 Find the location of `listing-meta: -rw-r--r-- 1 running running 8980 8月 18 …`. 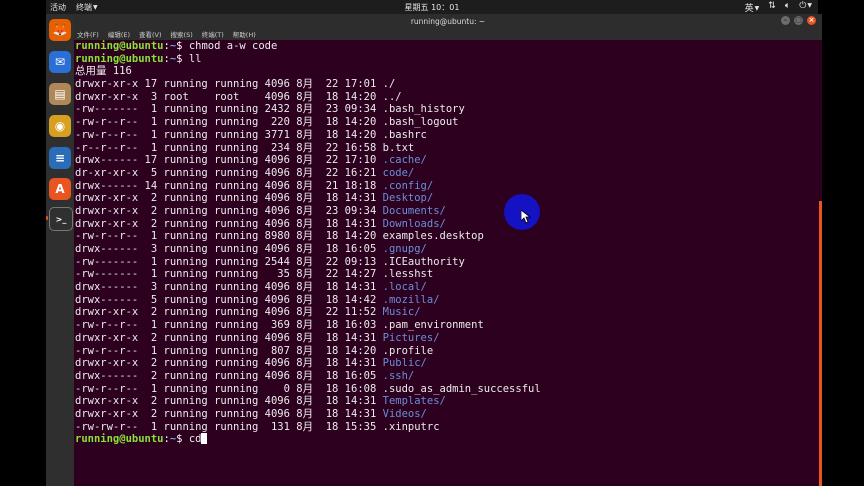

listing-meta: -rw-r--r-- 1 running running 8980 8月 18 … is located at coordinates (229, 236).